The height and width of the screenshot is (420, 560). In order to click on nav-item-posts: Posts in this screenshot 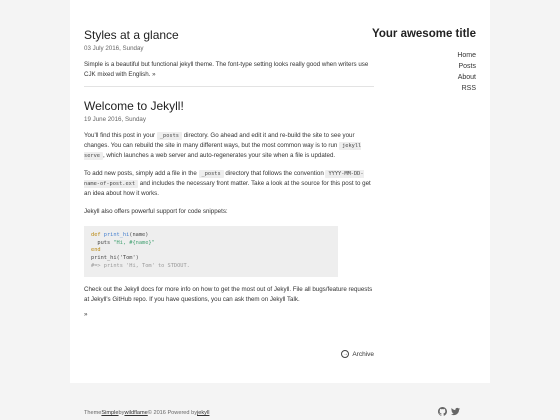, I will do `click(421, 66)`.